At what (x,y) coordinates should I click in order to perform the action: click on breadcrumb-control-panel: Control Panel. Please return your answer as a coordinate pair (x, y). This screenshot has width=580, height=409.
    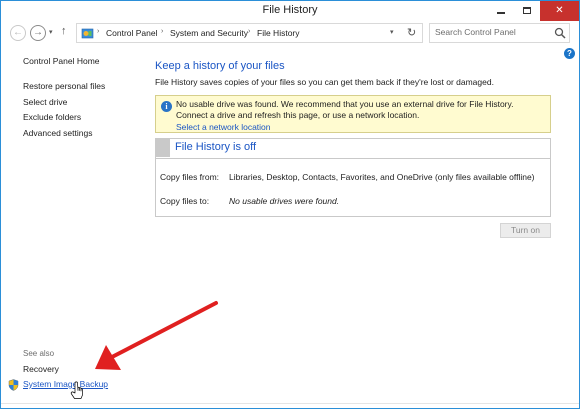
    Looking at the image, I should click on (132, 33).